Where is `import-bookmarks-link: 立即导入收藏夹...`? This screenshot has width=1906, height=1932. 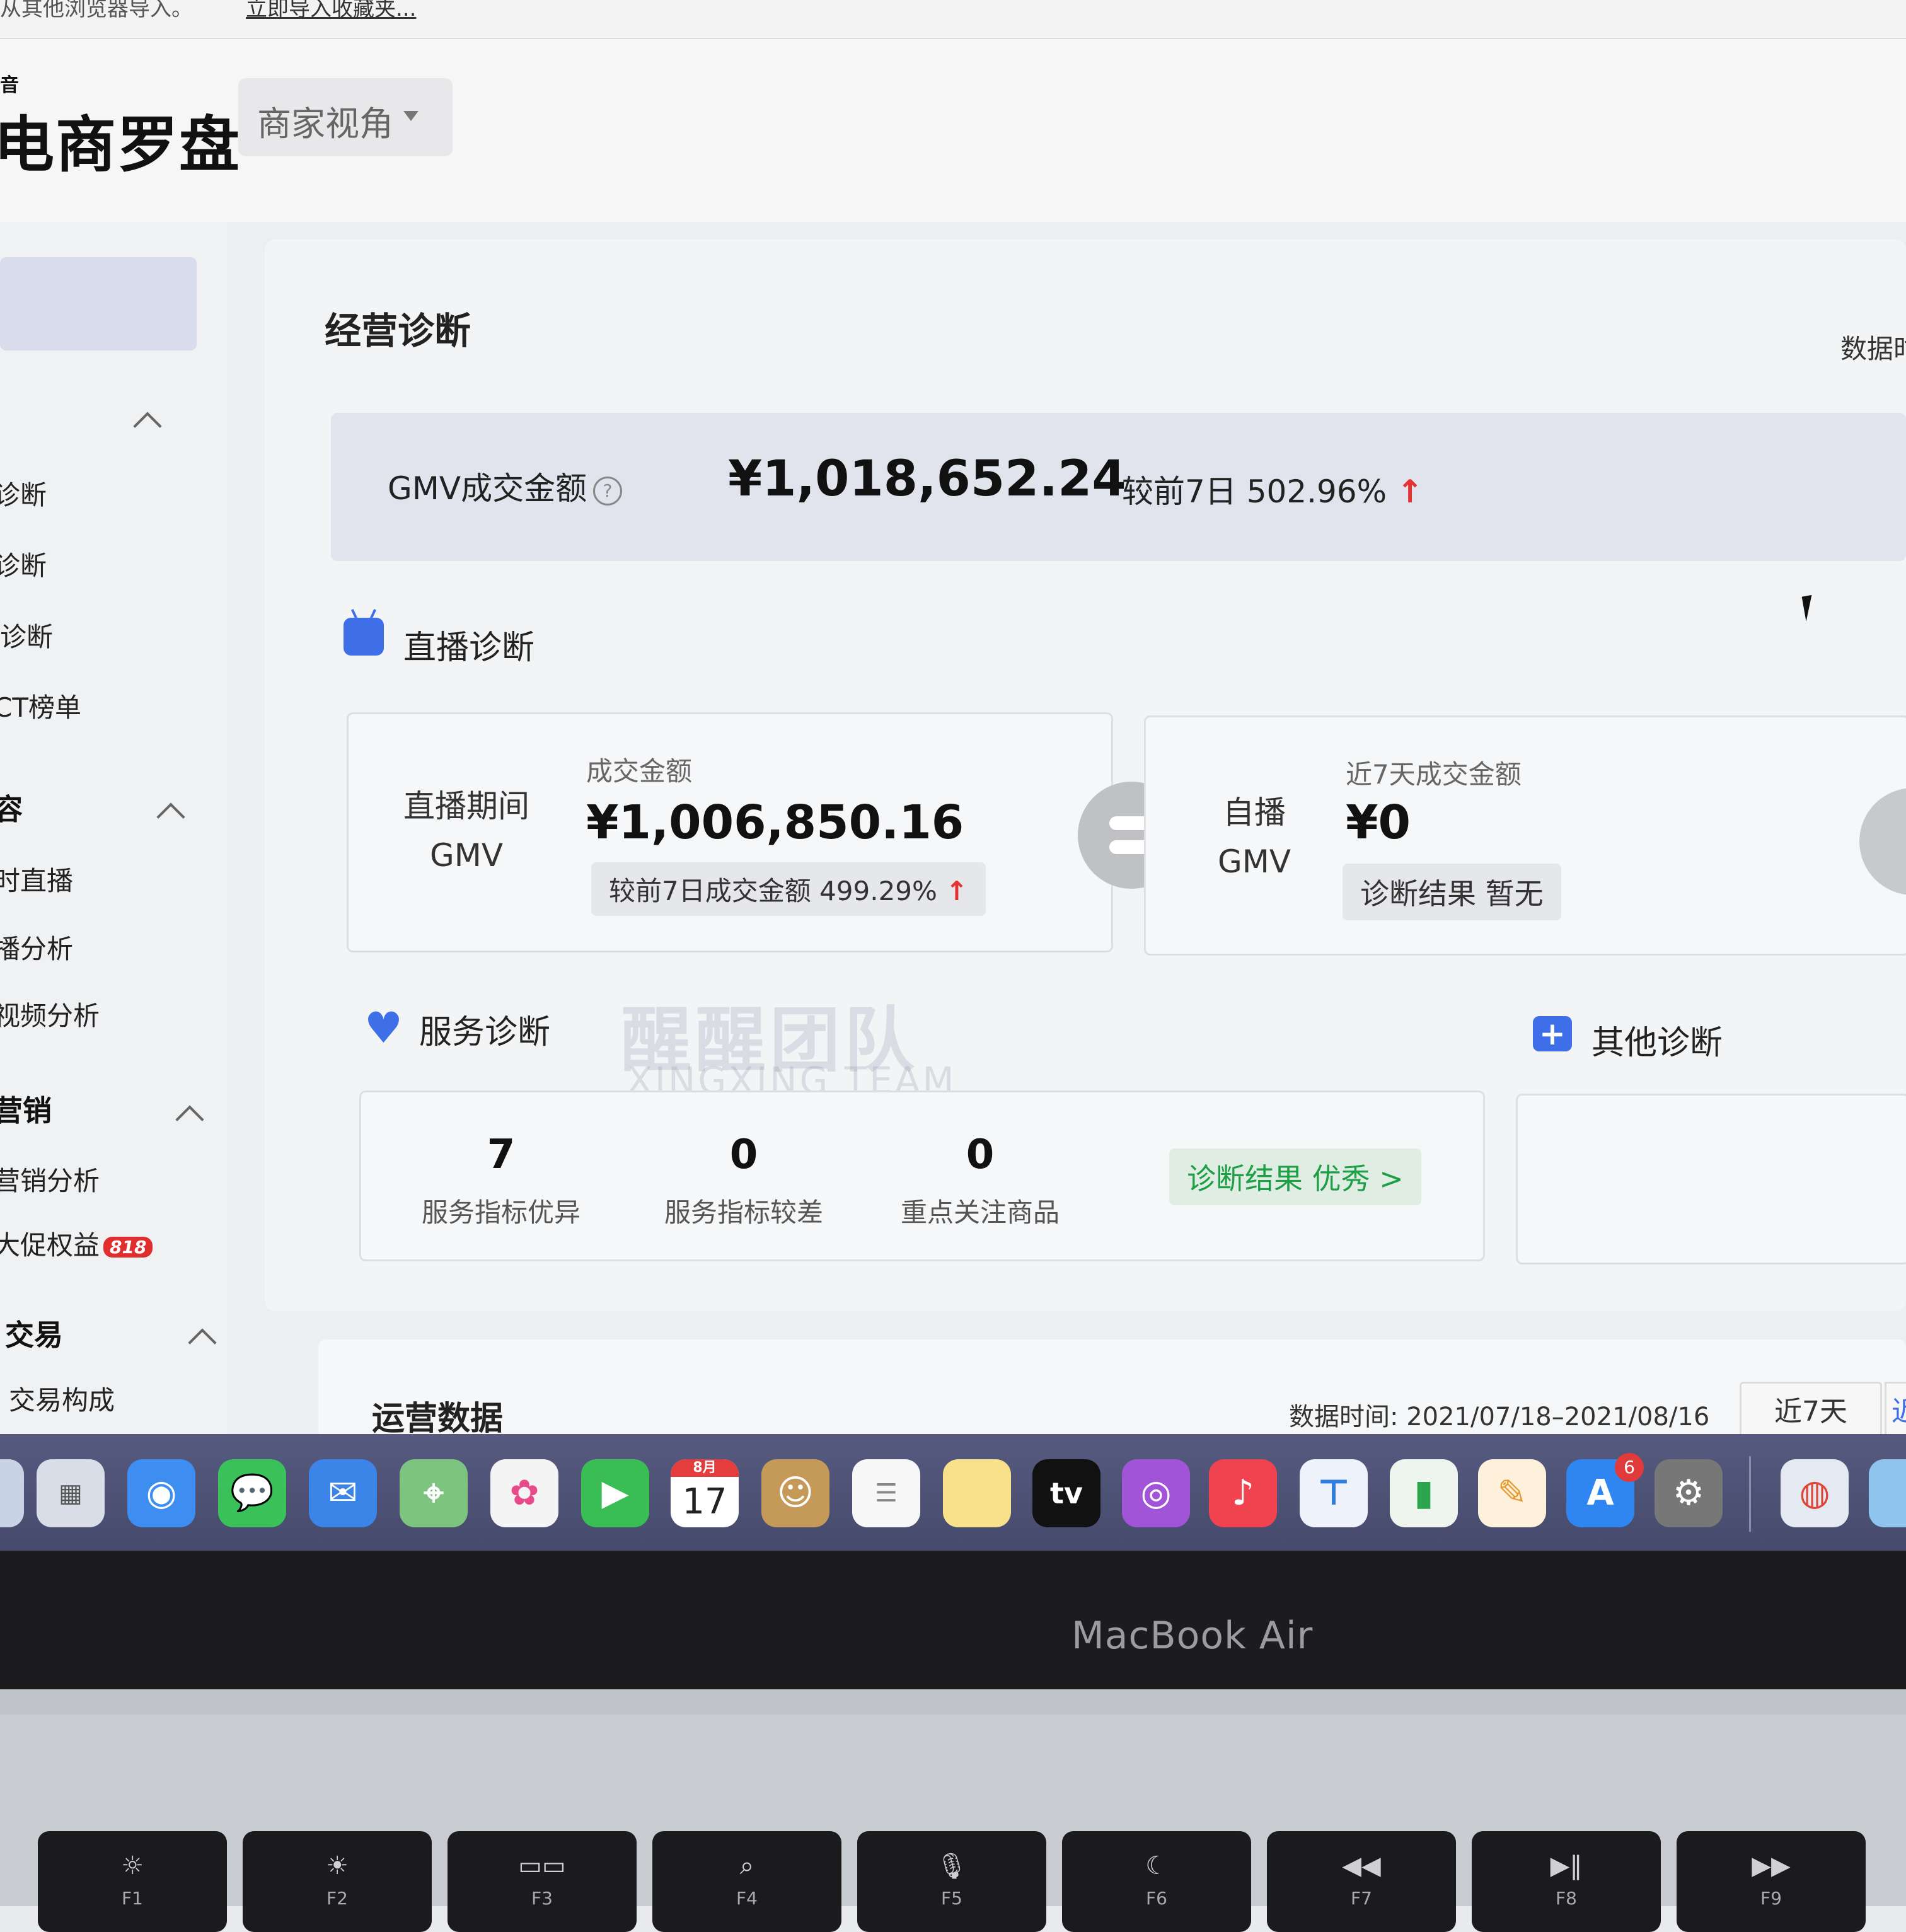 import-bookmarks-link: 立即导入收藏夹... is located at coordinates (331, 11).